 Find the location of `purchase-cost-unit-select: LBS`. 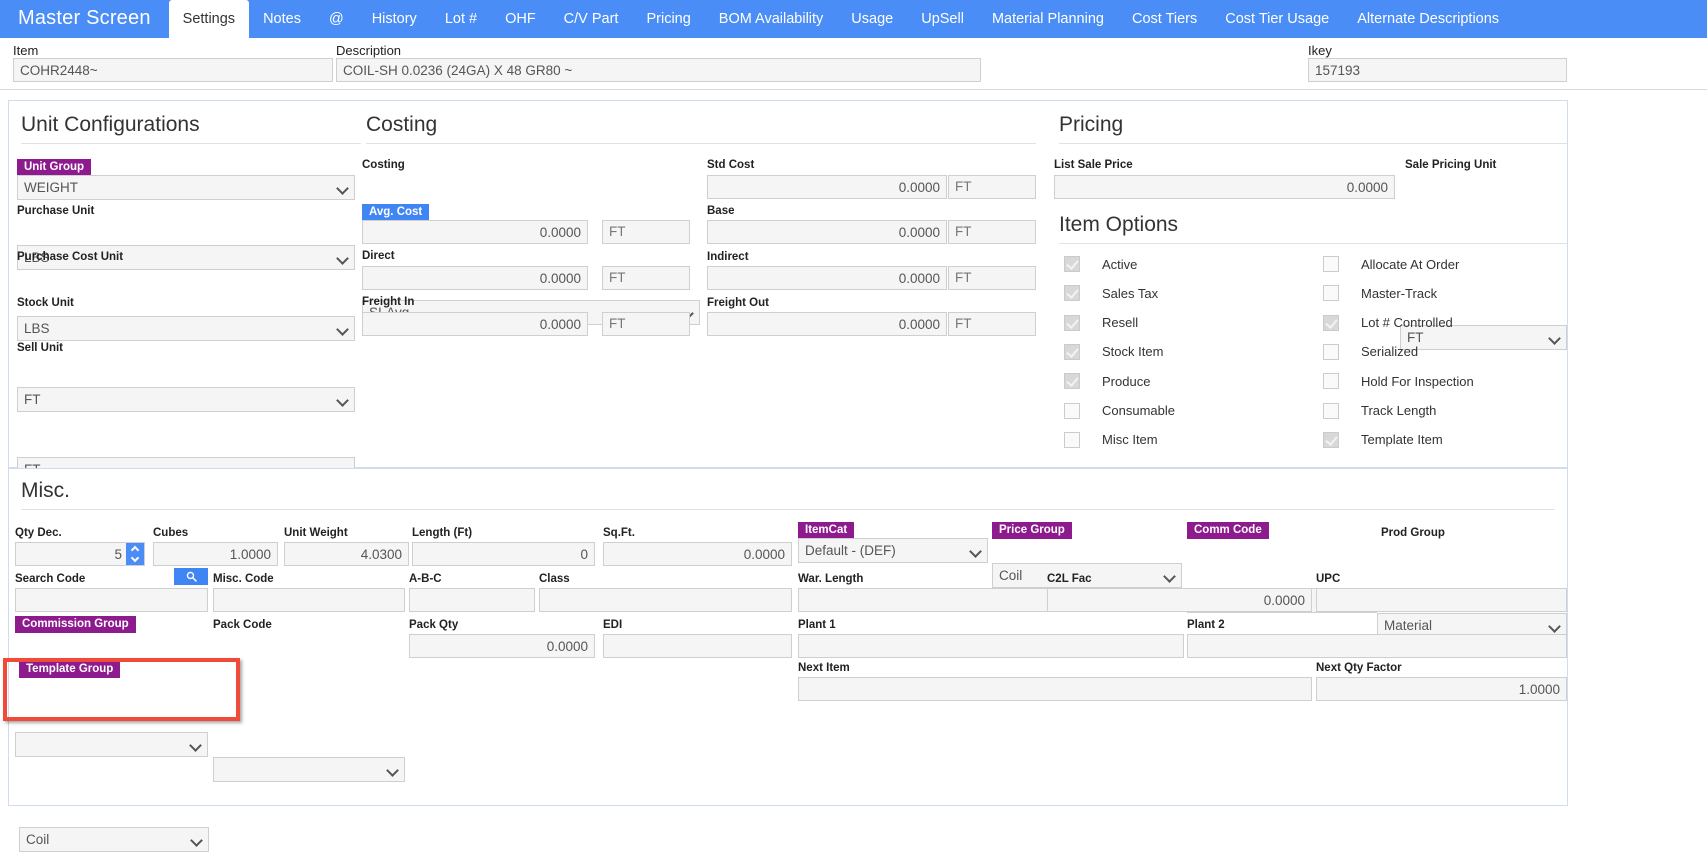

purchase-cost-unit-select: LBS is located at coordinates (186, 328).